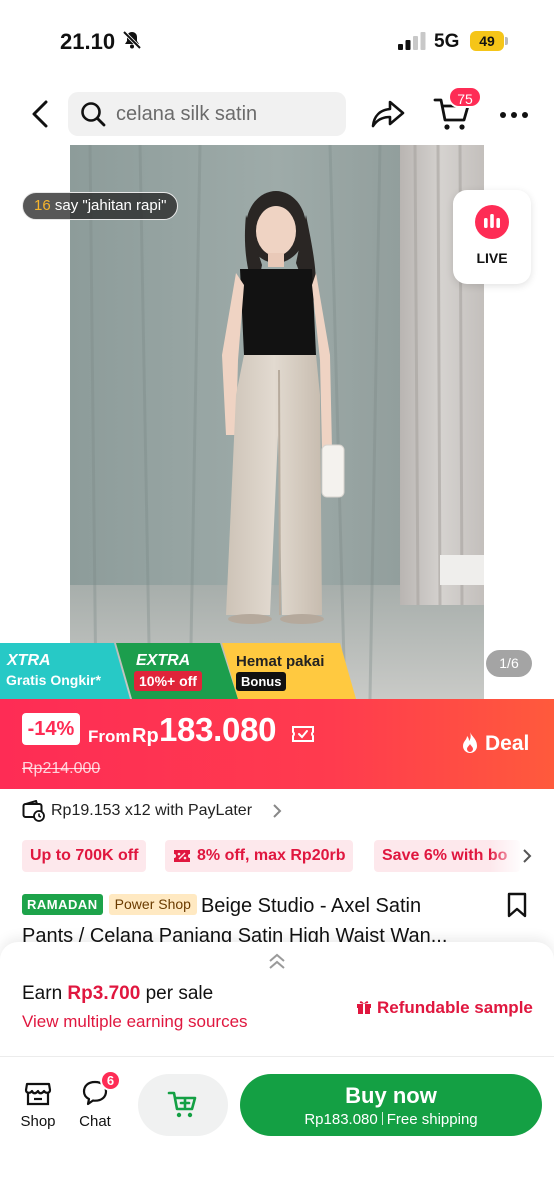 This screenshot has width=554, height=1200. Describe the element at coordinates (182, 856) in the screenshot. I see `ticket-icon` at that location.